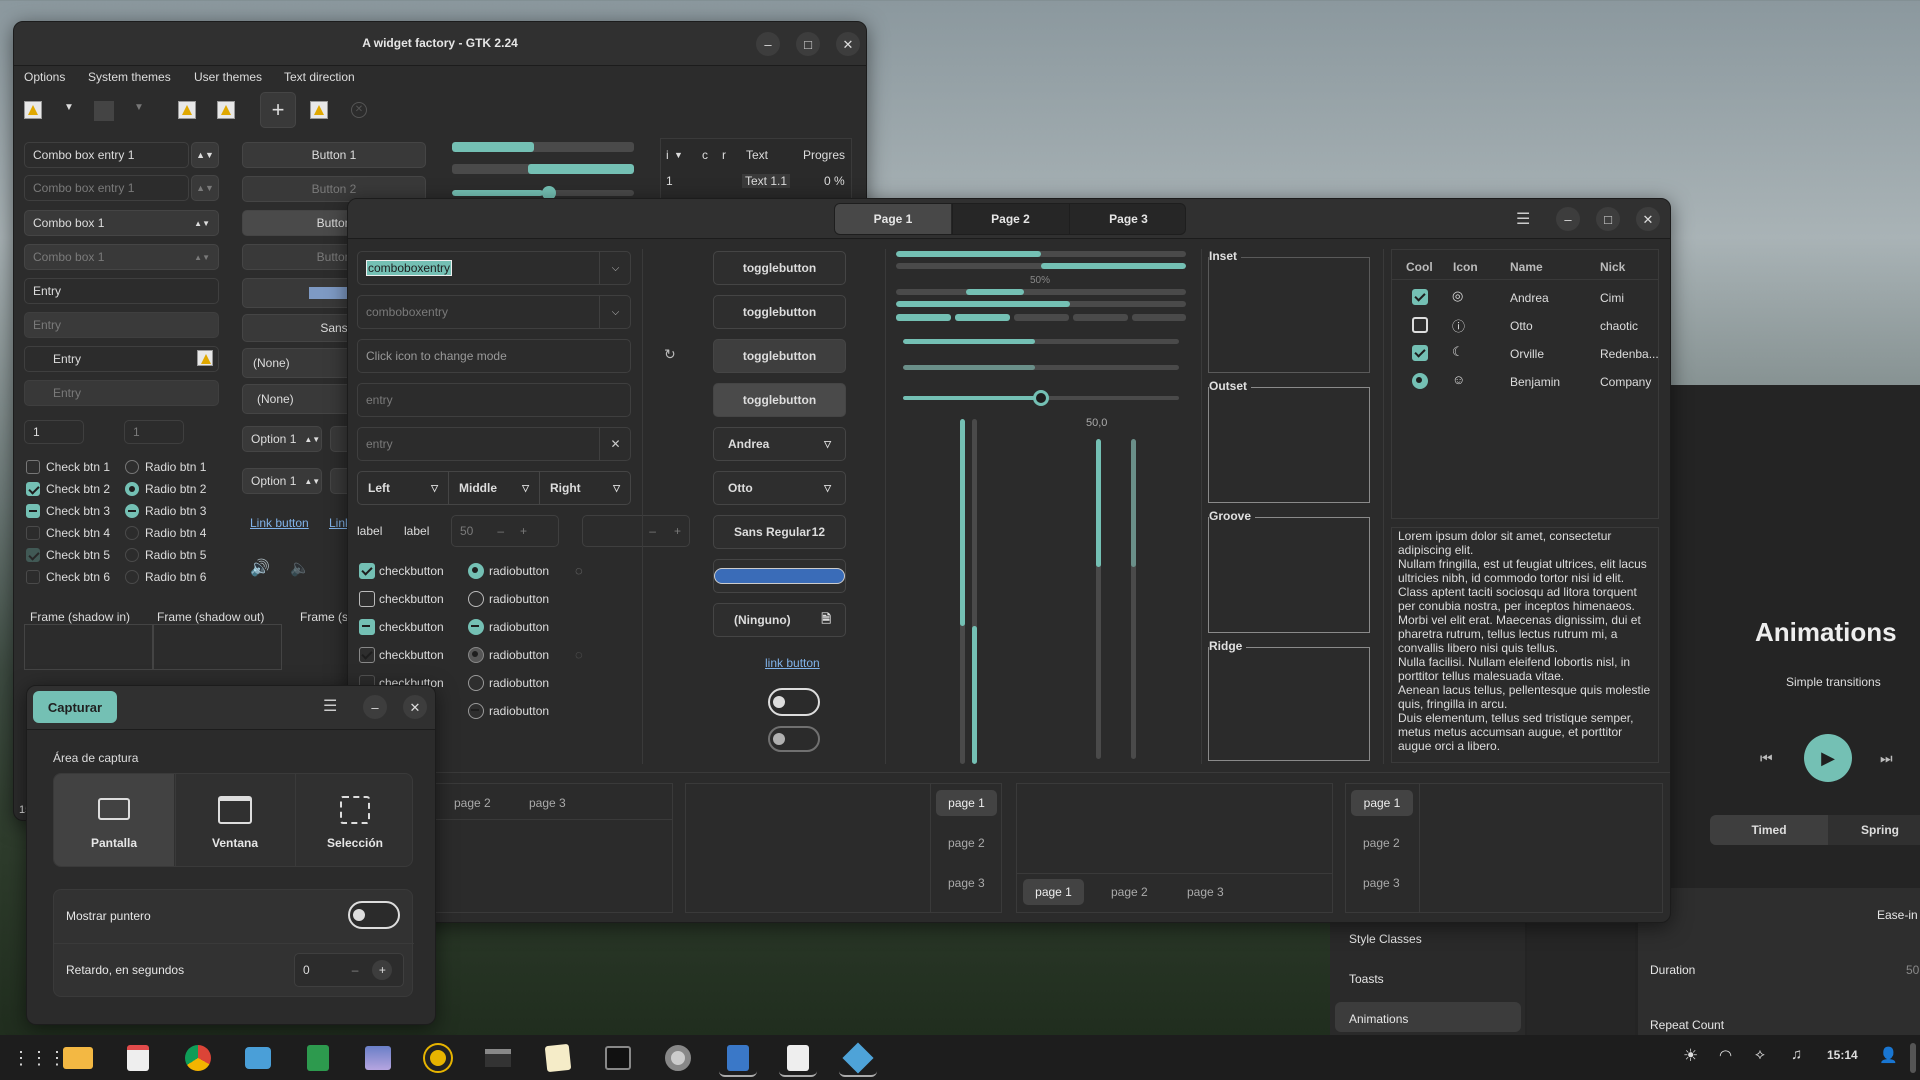 This screenshot has height=1080, width=1920. Describe the element at coordinates (1897, 915) in the screenshot. I see `easing-value: Ease-in` at that location.